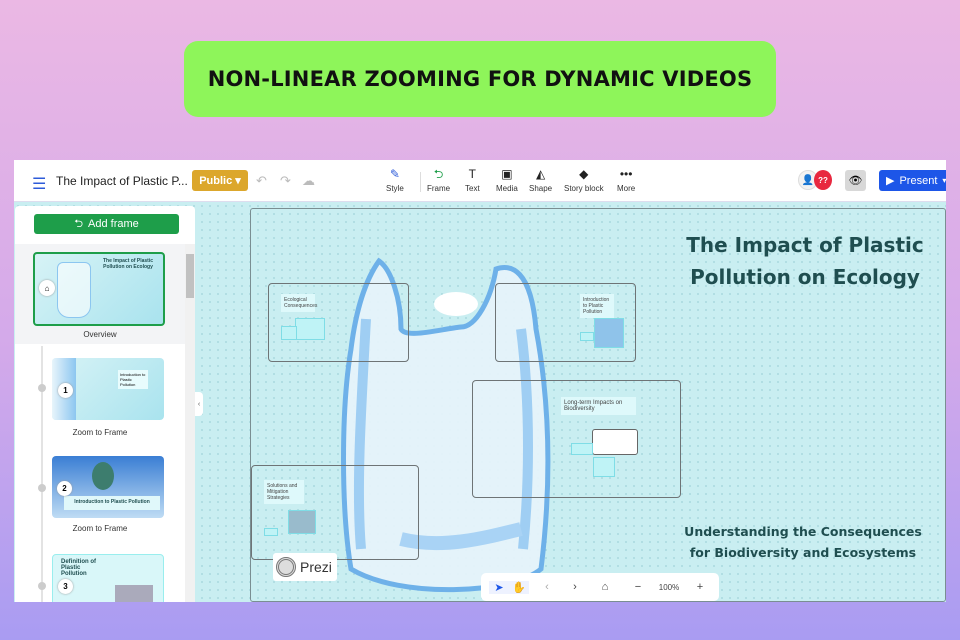 The height and width of the screenshot is (640, 960). I want to click on chevron-down-icon: ▾, so click(944, 180).